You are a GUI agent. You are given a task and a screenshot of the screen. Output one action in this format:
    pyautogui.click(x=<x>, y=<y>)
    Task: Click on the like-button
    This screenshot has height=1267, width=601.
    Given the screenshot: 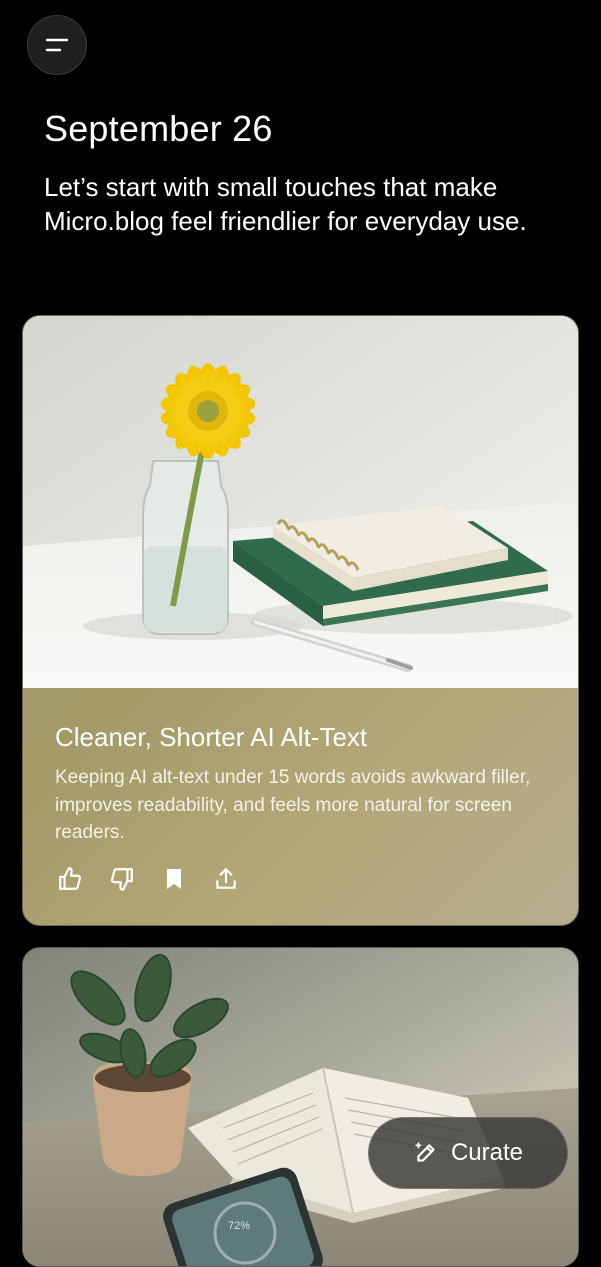 What is the action you would take?
    pyautogui.click(x=70, y=879)
    